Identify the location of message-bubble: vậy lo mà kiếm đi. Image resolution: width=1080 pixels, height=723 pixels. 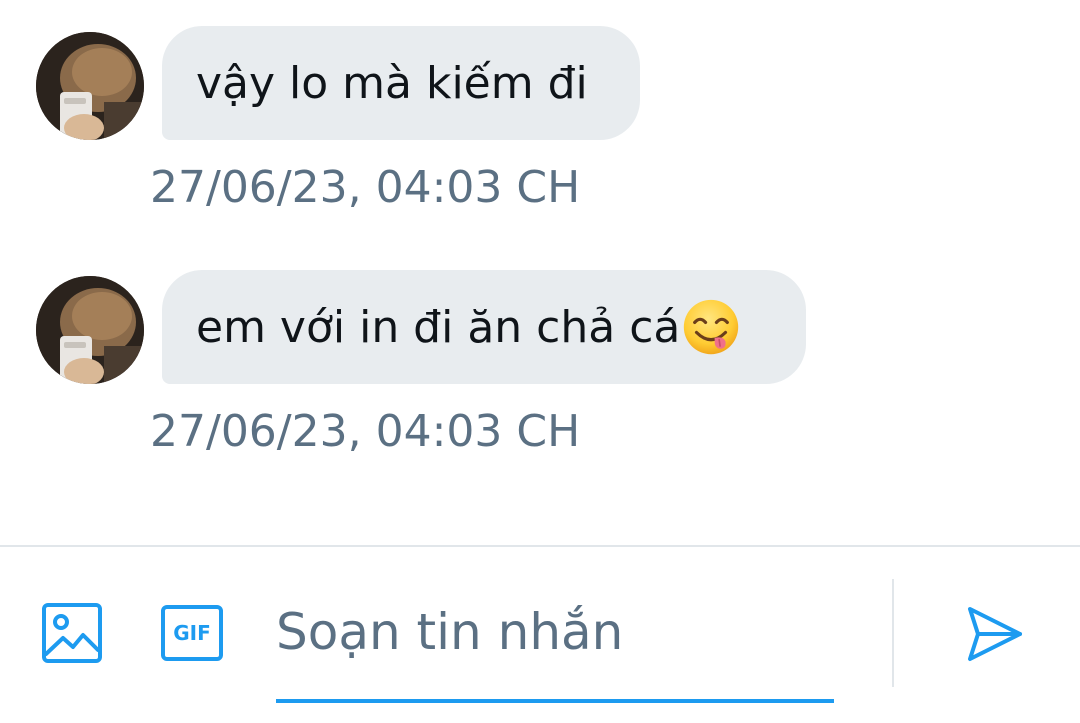
(401, 83).